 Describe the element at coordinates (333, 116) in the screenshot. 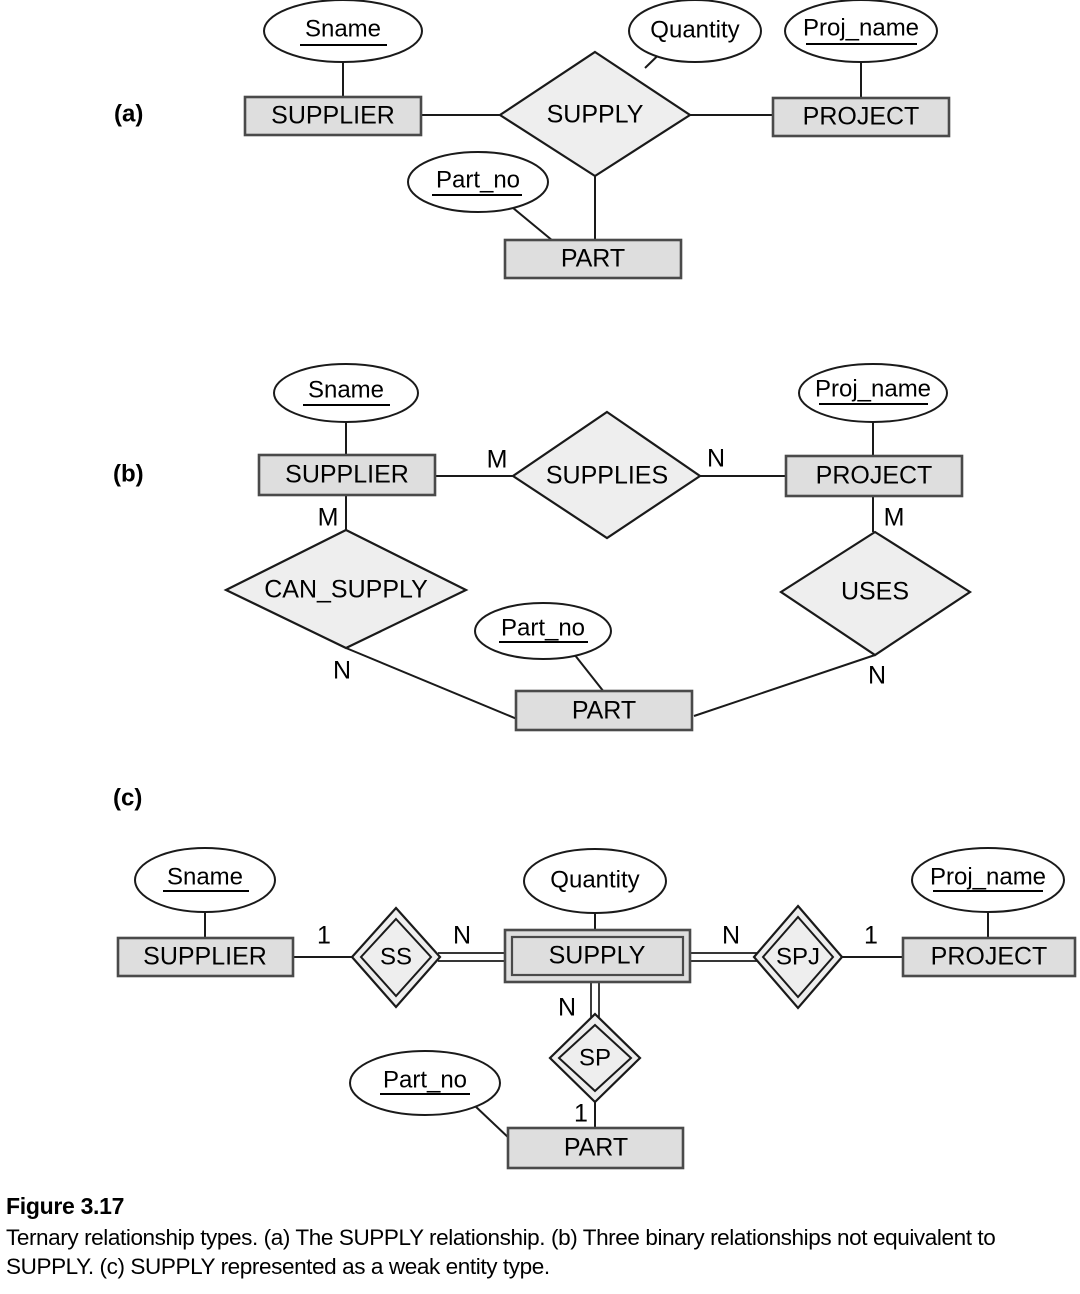

I see `entity-supplier-a-label: SUPPLIER` at that location.